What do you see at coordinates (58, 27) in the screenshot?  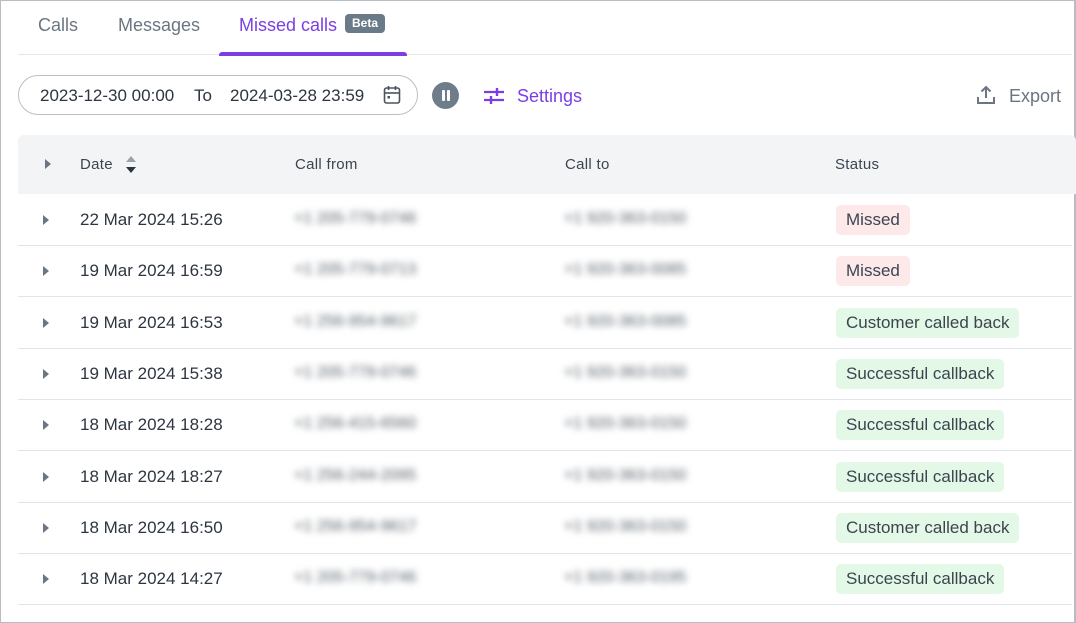 I see `tab-calls: Calls` at bounding box center [58, 27].